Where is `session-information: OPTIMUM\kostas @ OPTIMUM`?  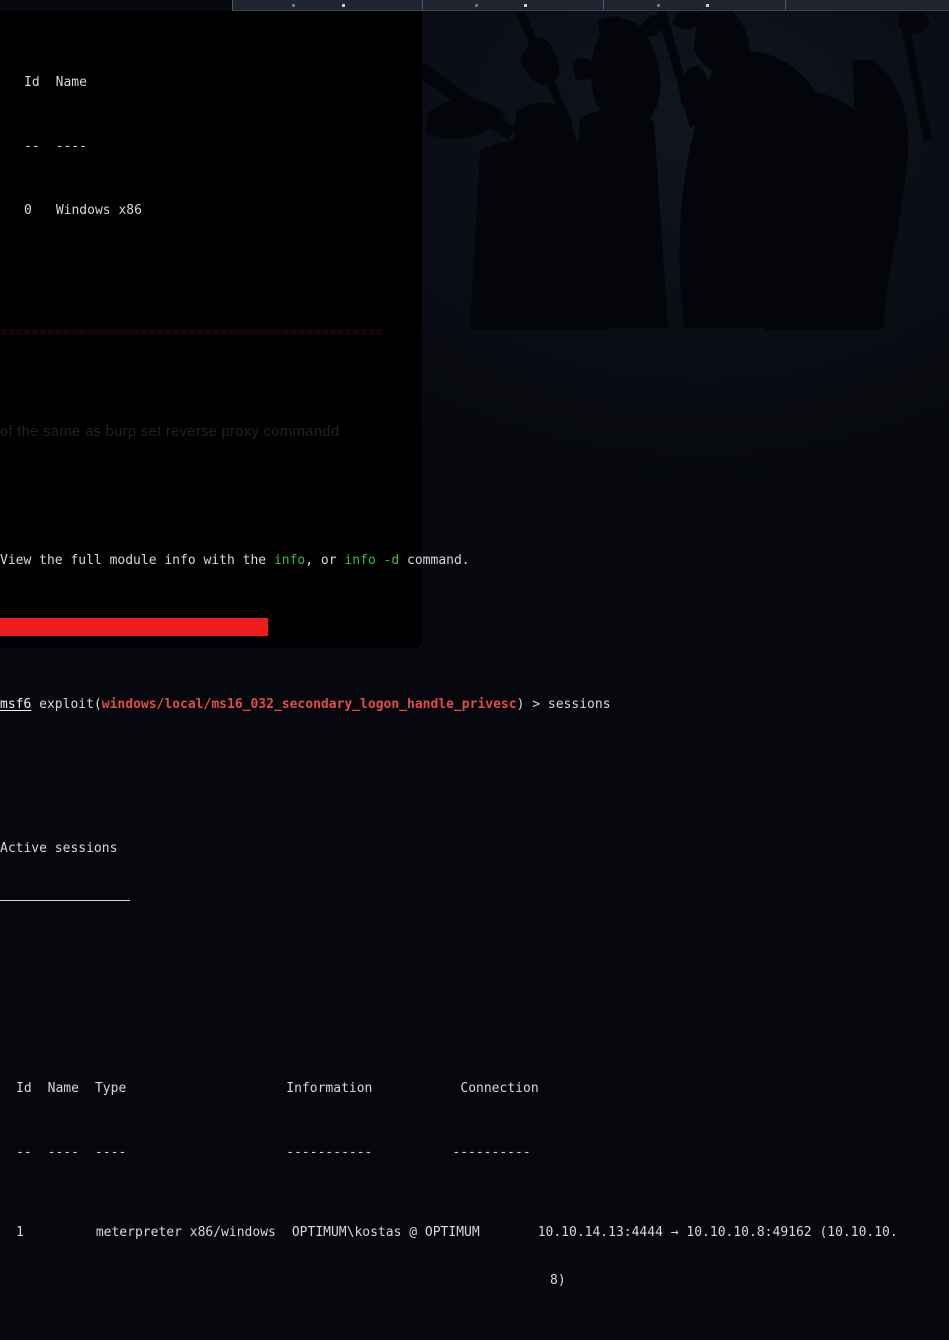 session-information: OPTIMUM\kostas @ OPTIMUM is located at coordinates (385, 1232).